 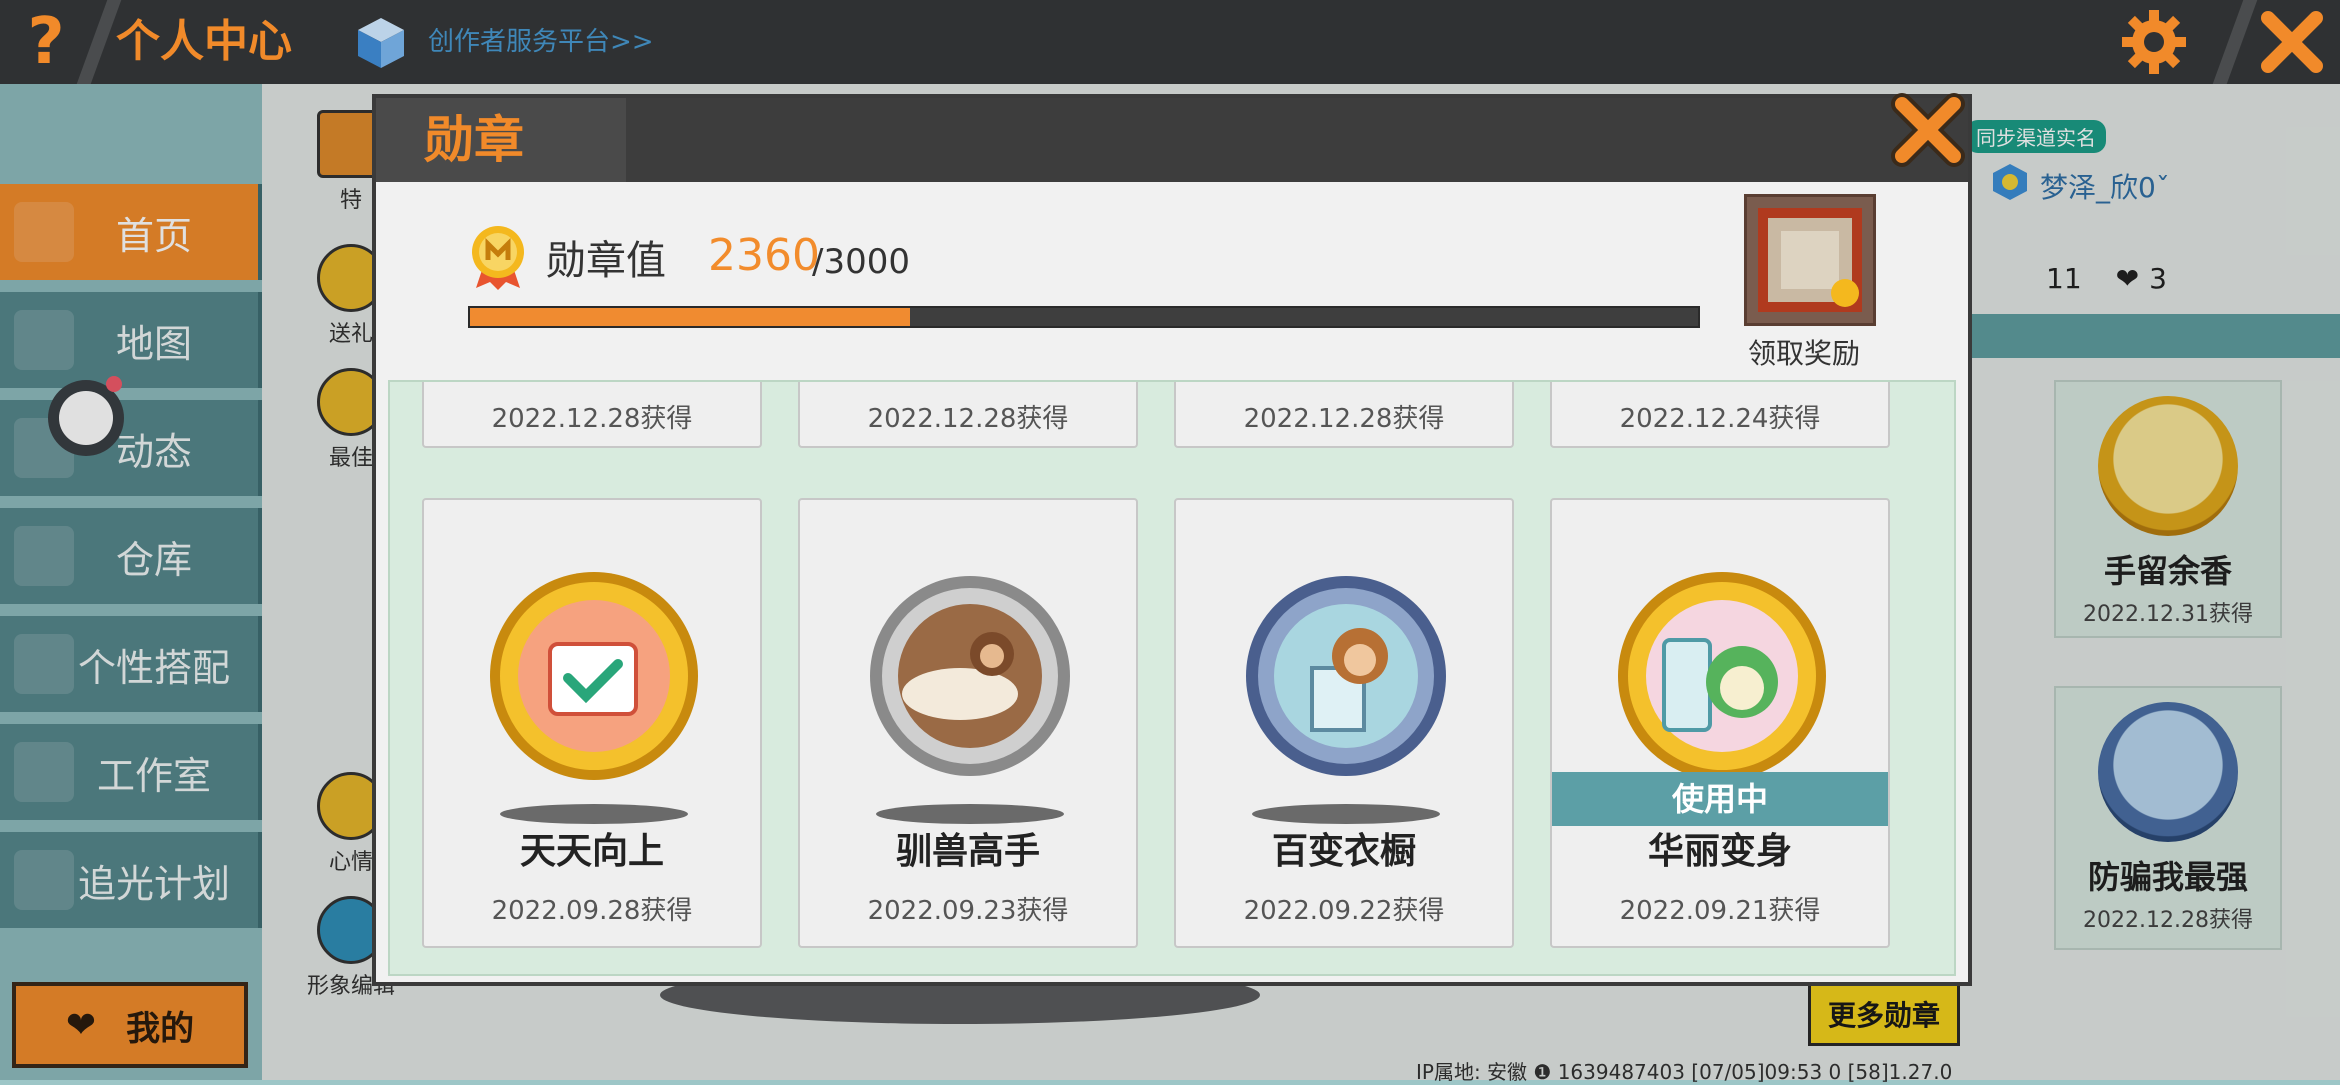 I want to click on progress-fill, so click(x=690, y=317).